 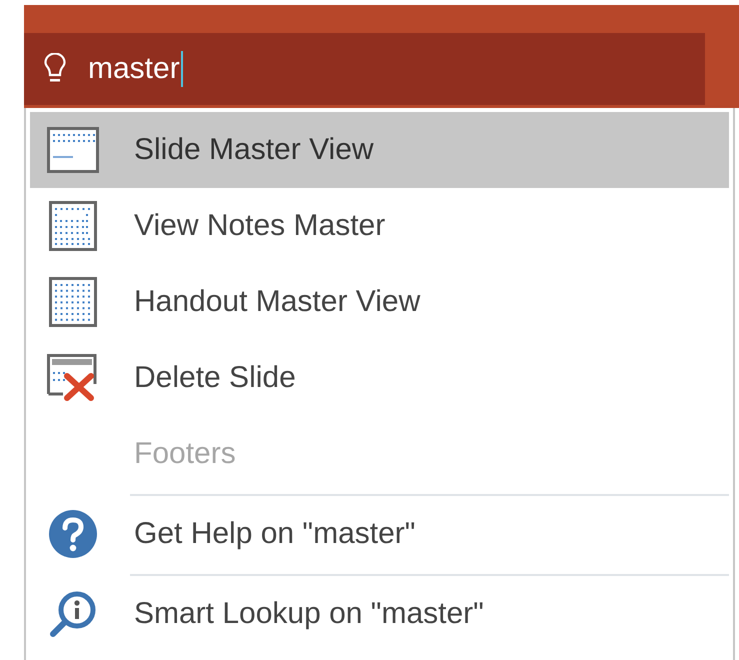 What do you see at coordinates (429, 613) in the screenshot?
I see `menu-item: Smart Lookup on "master"` at bounding box center [429, 613].